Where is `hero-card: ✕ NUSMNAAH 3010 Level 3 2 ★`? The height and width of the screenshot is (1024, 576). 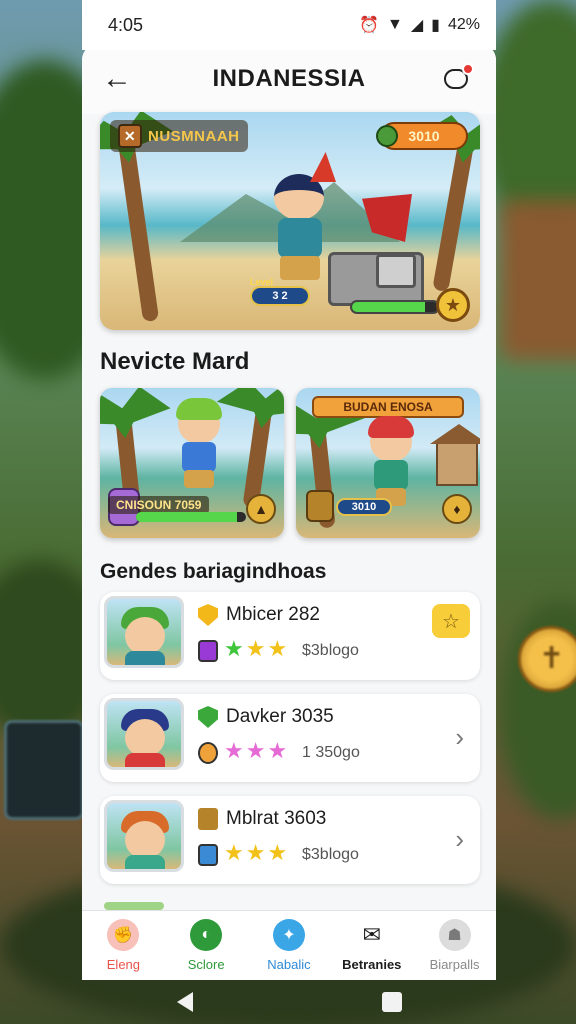
hero-card: ✕ NUSMNAAH 3010 Level 3 2 ★ is located at coordinates (290, 221).